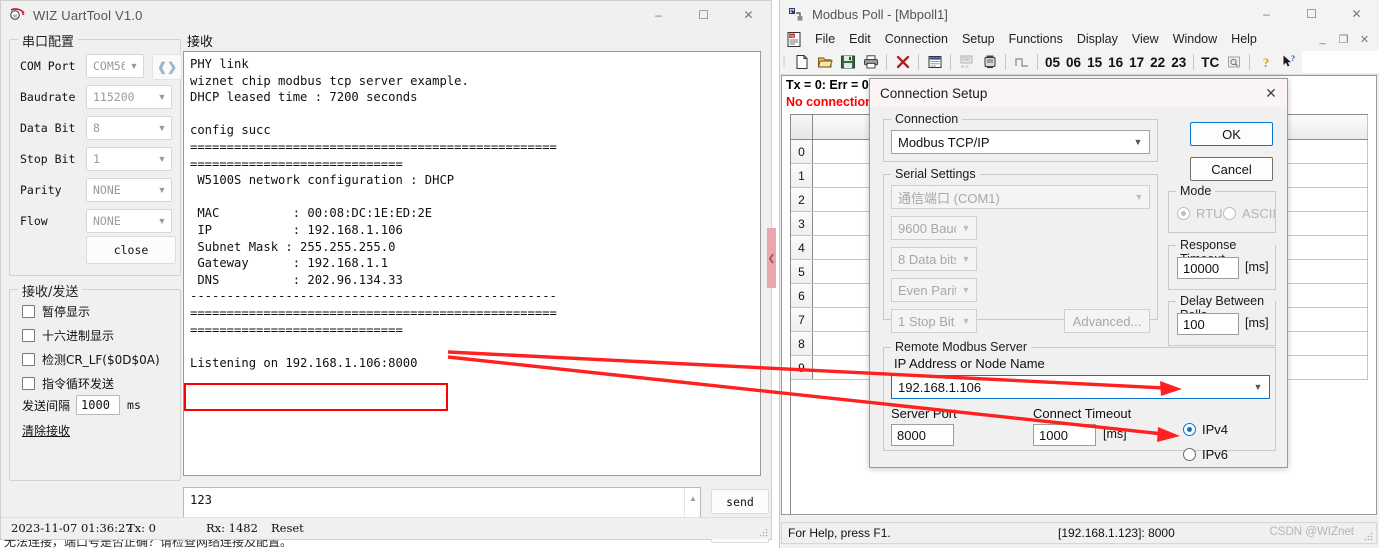 Image resolution: width=1379 pixels, height=548 pixels. I want to click on ip-address-label: IP Address or Node Name, so click(969, 363).